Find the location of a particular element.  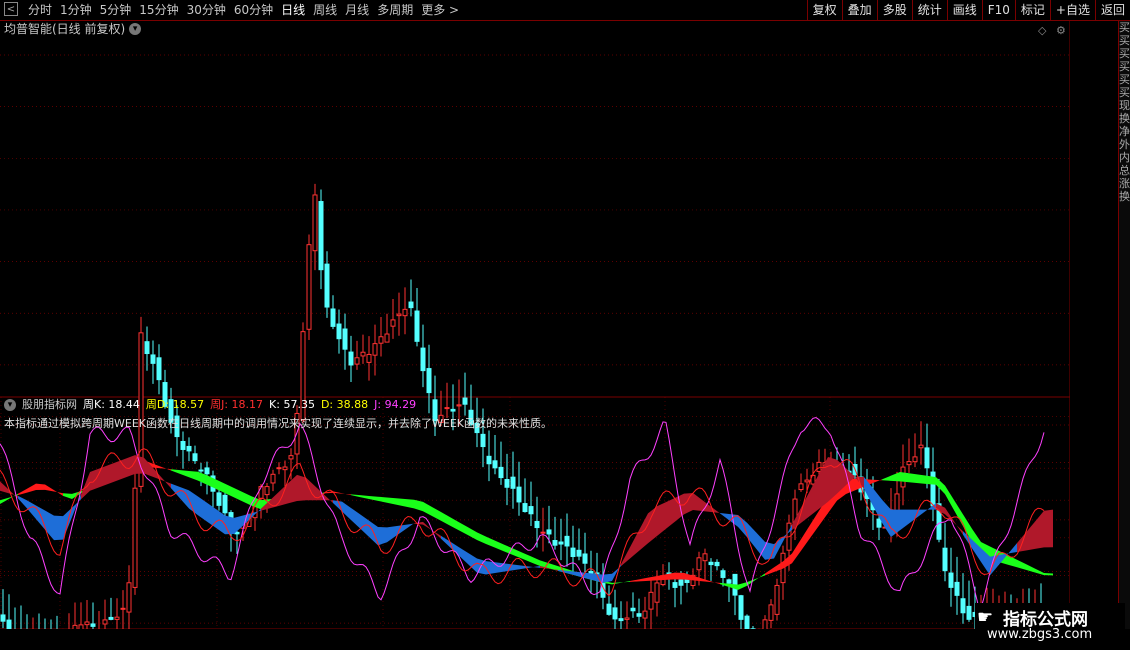

sidebar-glyph: 现 is located at coordinates (1124, 105).